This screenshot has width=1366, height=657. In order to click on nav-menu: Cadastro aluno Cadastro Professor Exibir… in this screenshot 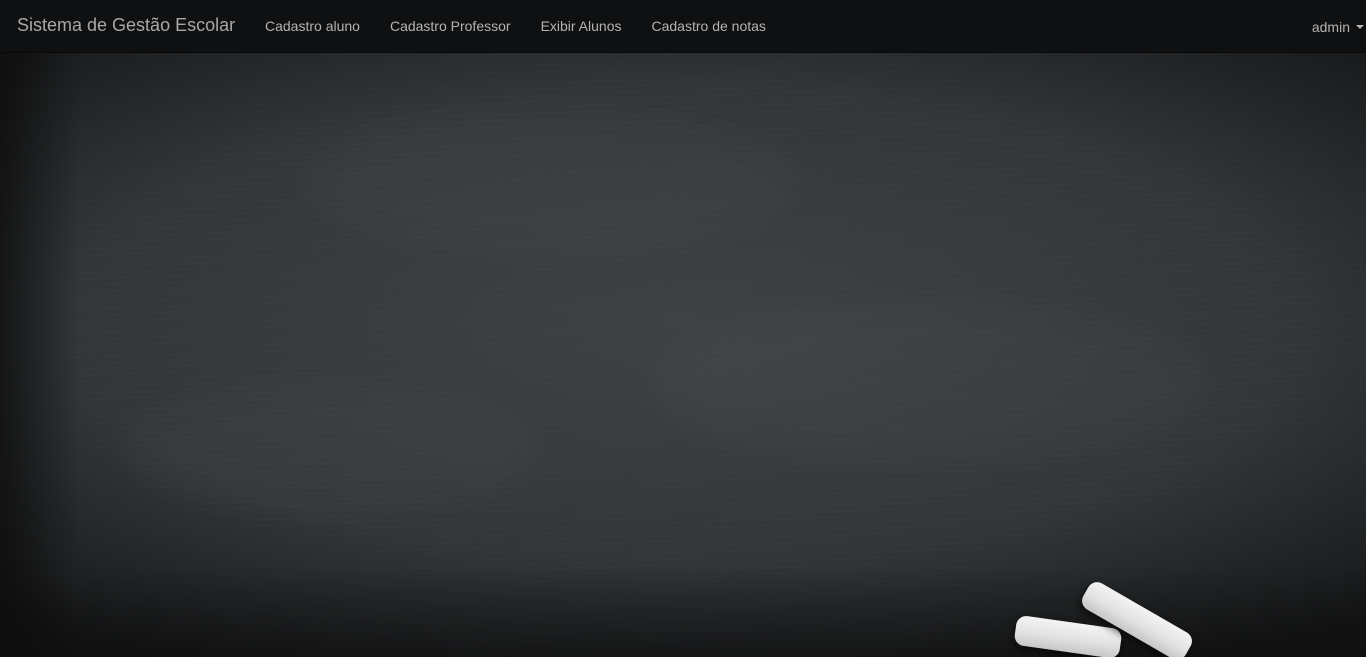, I will do `click(515, 26)`.